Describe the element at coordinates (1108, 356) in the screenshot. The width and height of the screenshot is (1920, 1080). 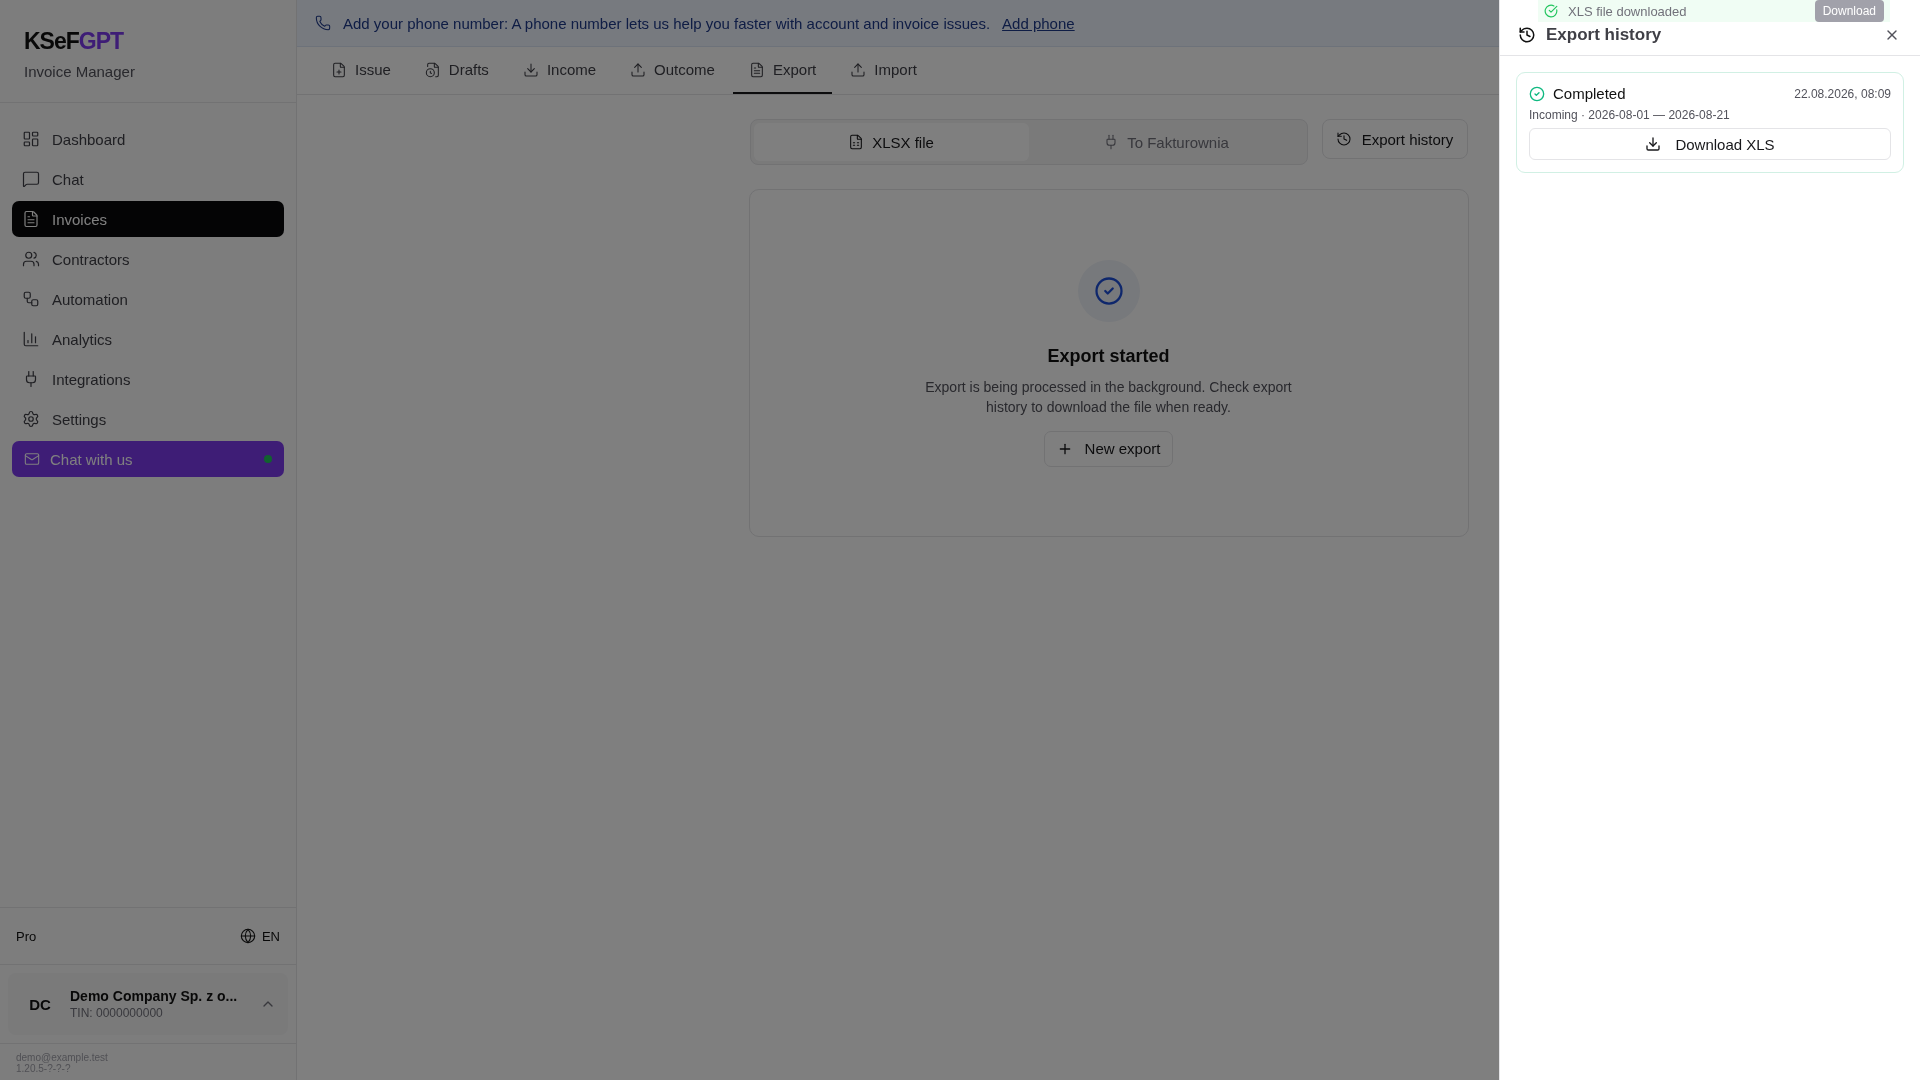
I see `export-status-title: Export started` at that location.